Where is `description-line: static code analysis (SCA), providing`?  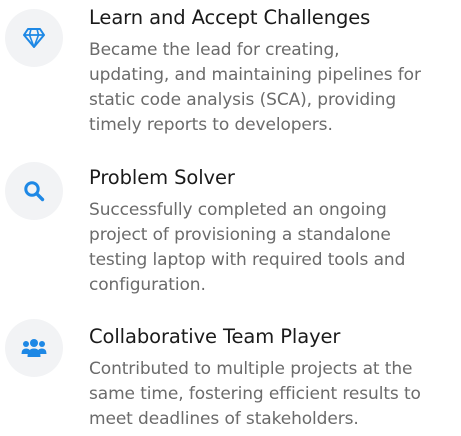 description-line: static code analysis (SCA), providing is located at coordinates (243, 100).